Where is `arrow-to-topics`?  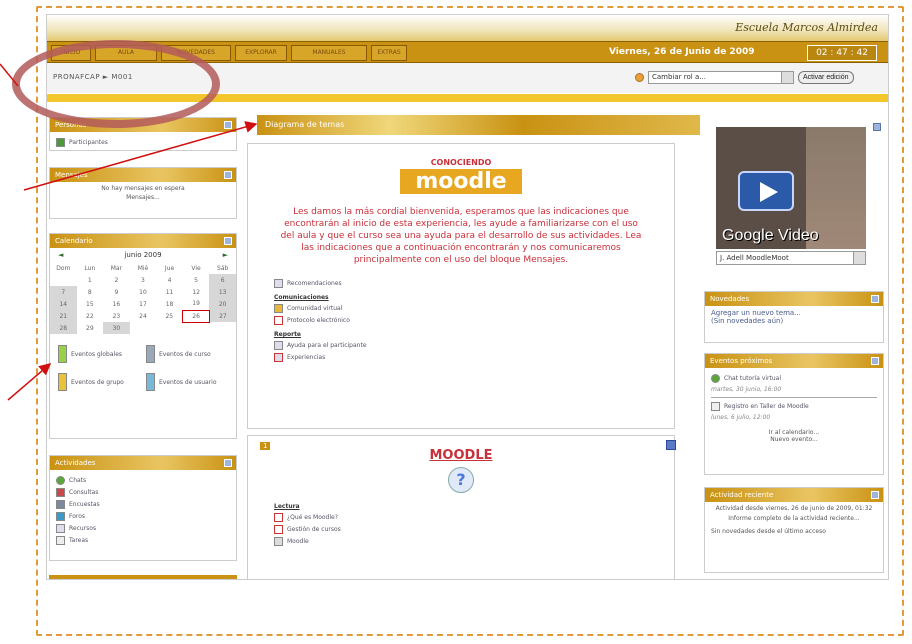
arrow-to-topics is located at coordinates (140, 156).